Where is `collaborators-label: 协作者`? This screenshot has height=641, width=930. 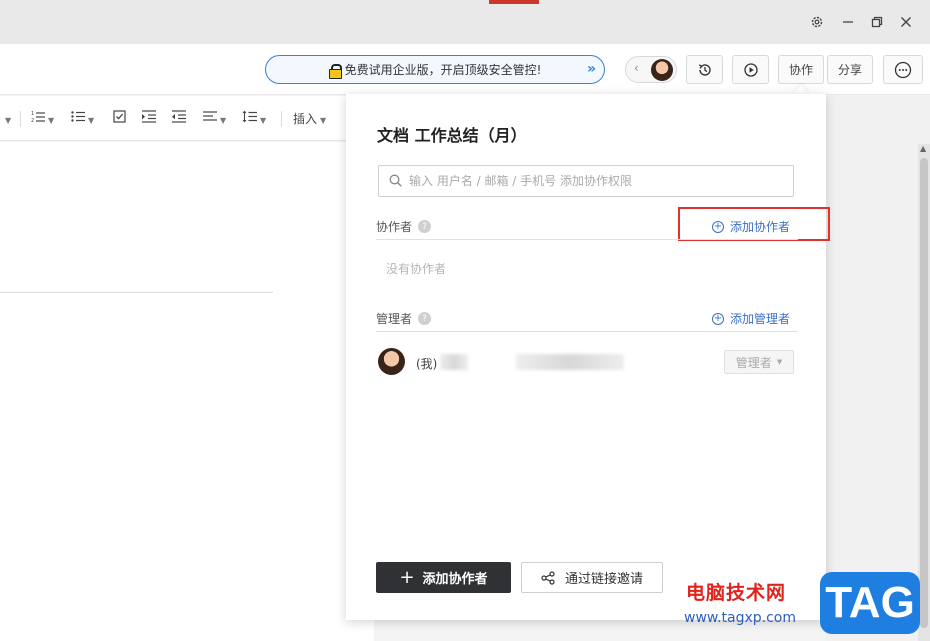
collaborators-label: 协作者 is located at coordinates (394, 227).